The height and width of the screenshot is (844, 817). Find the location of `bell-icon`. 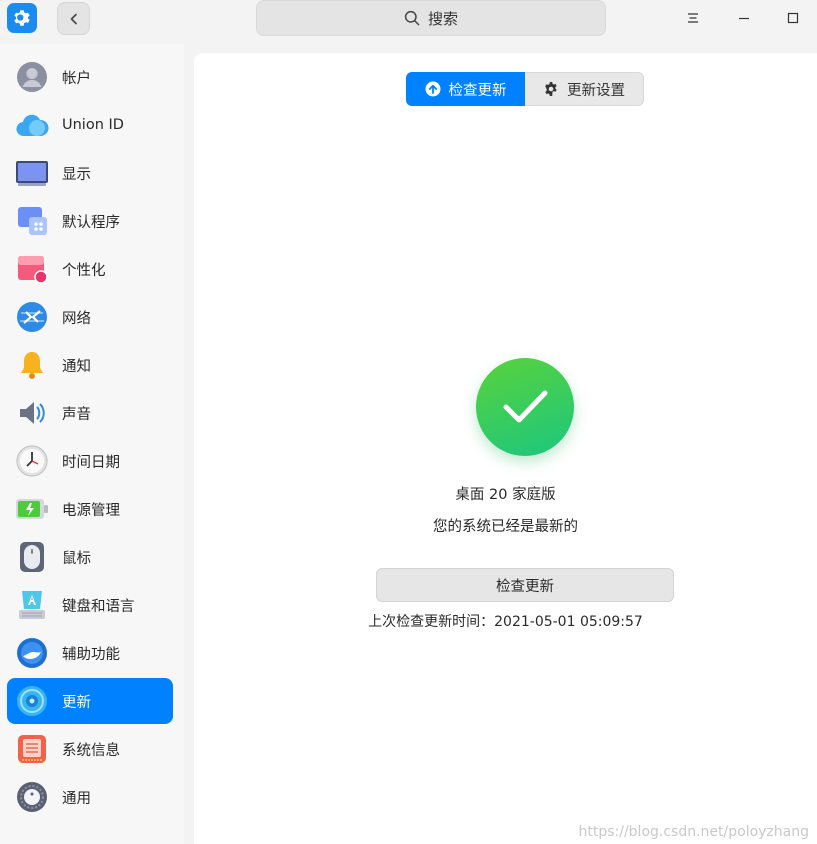

bell-icon is located at coordinates (32, 365).